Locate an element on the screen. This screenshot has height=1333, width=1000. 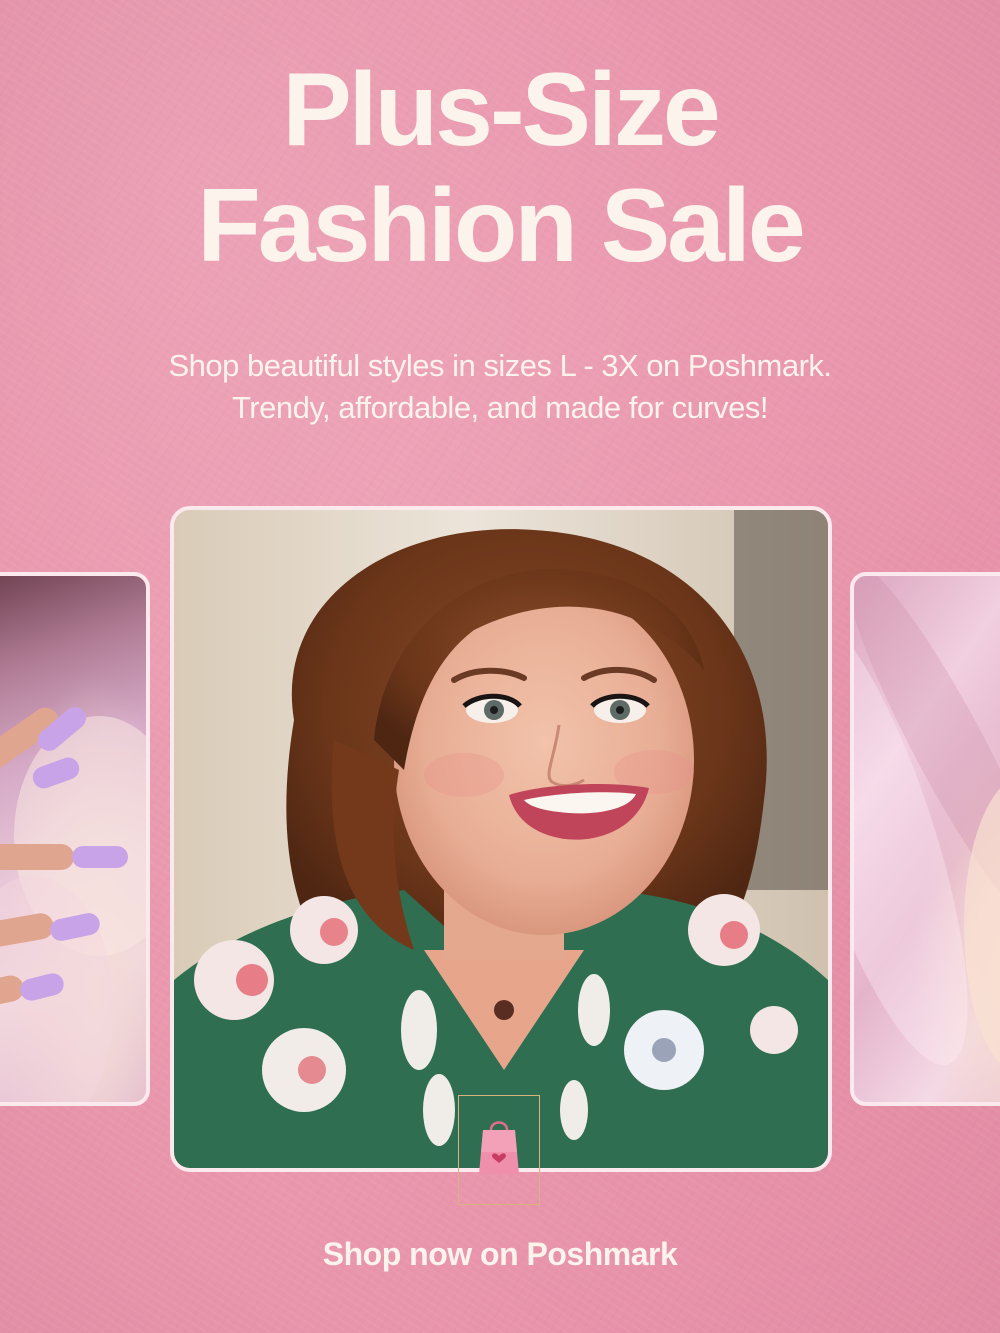
carousel-card-left is located at coordinates (75, 839).